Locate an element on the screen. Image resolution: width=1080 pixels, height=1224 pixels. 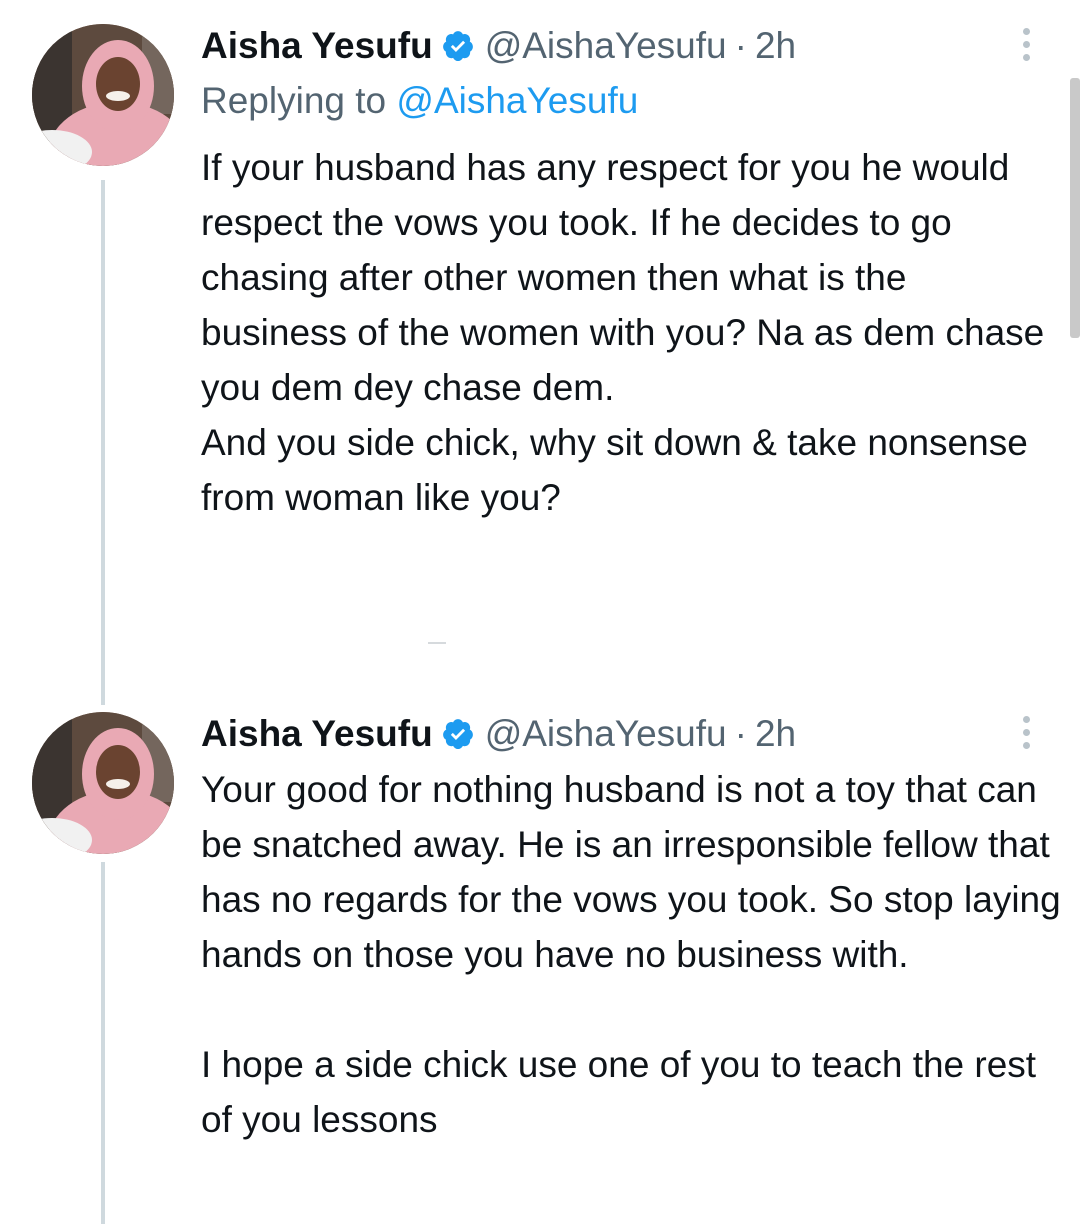
divider is located at coordinates (437, 643).